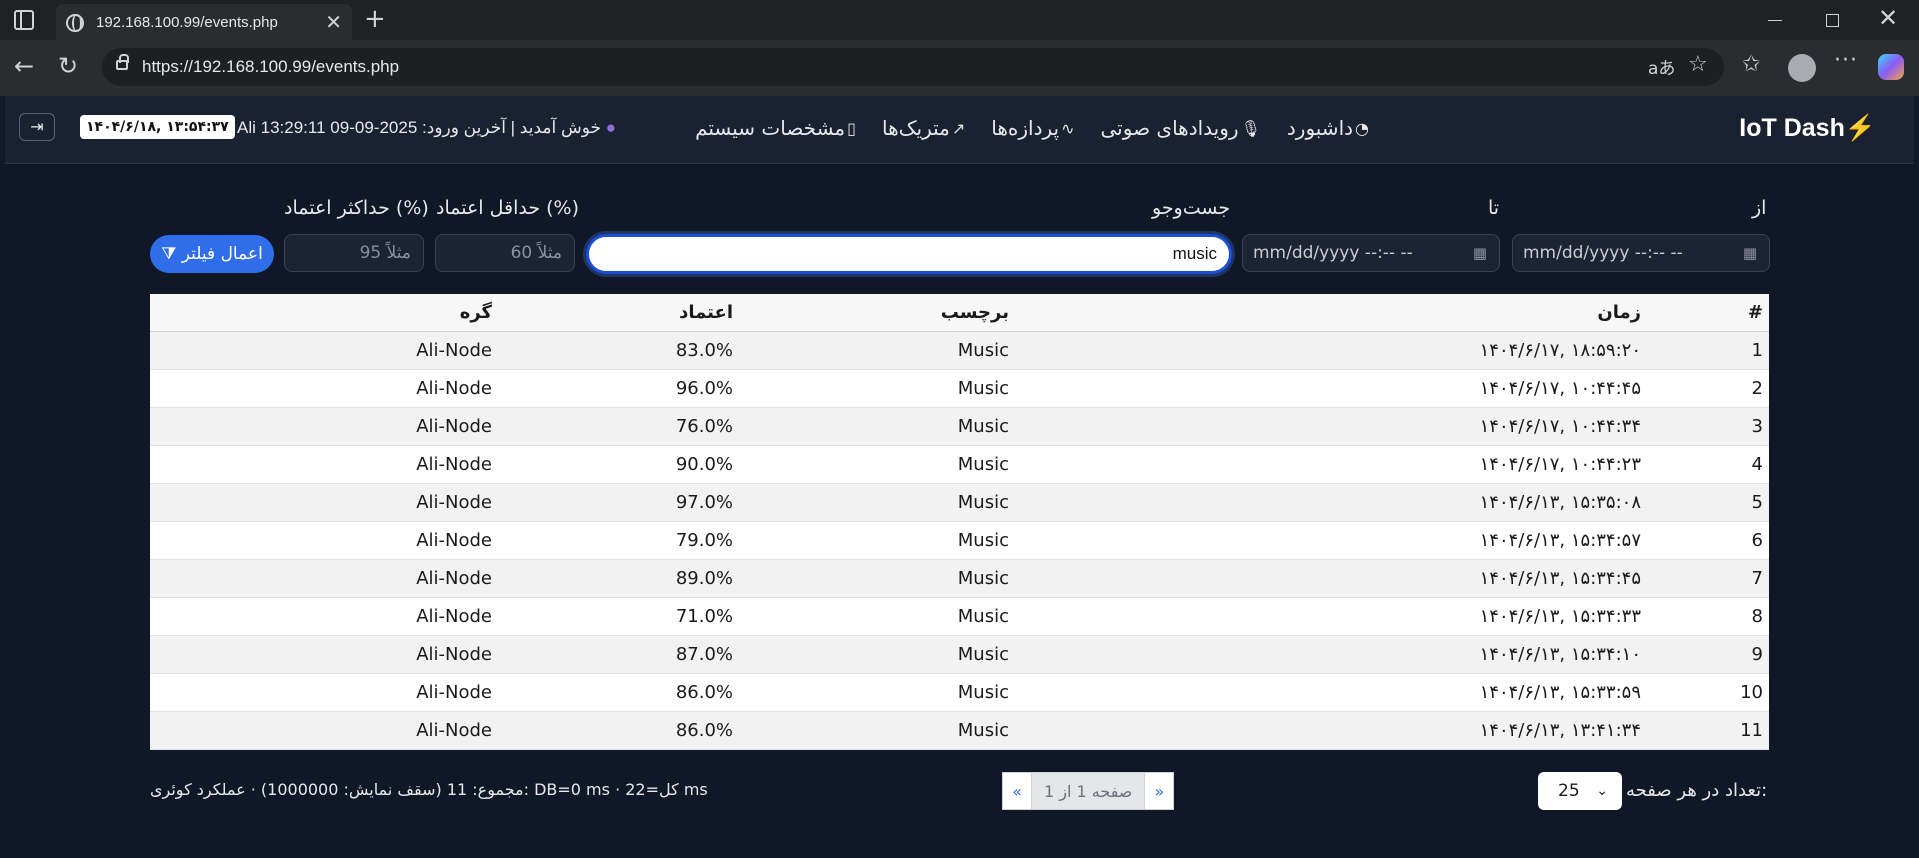 The image size is (1919, 858). What do you see at coordinates (270, 67) in the screenshot?
I see `url-text: https://192.168.100.99/events.php` at bounding box center [270, 67].